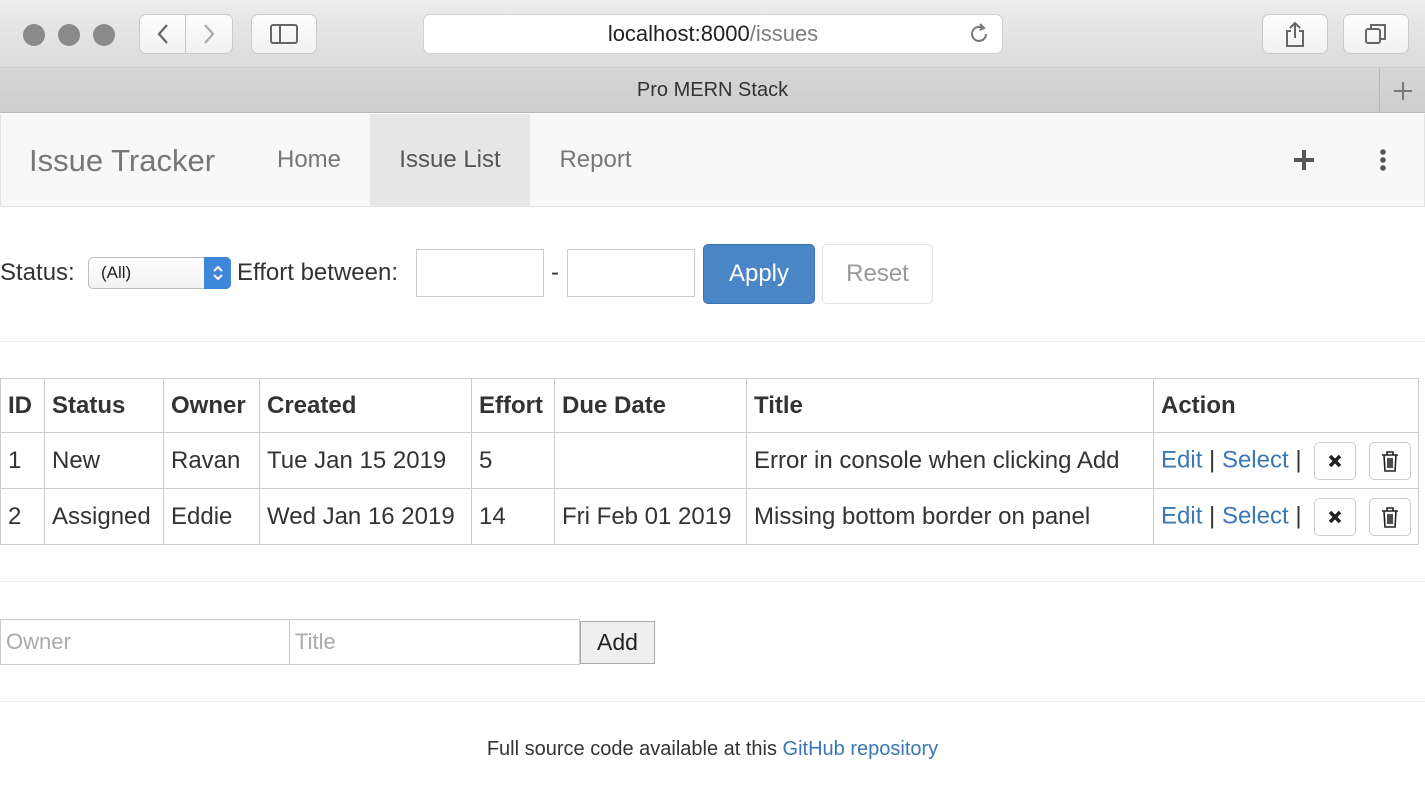  I want to click on sidebar-toggle-button, so click(284, 34).